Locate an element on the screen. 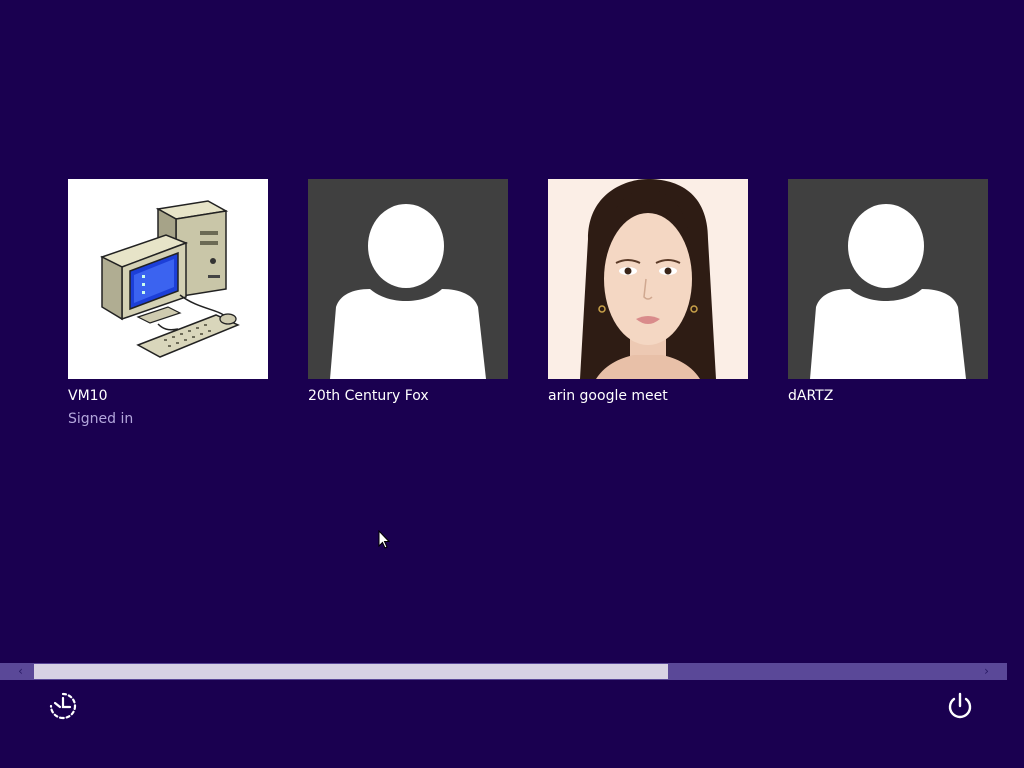 This screenshot has height=768, width=1024. horizontal-scrollbar: ‹ › is located at coordinates (503, 671).